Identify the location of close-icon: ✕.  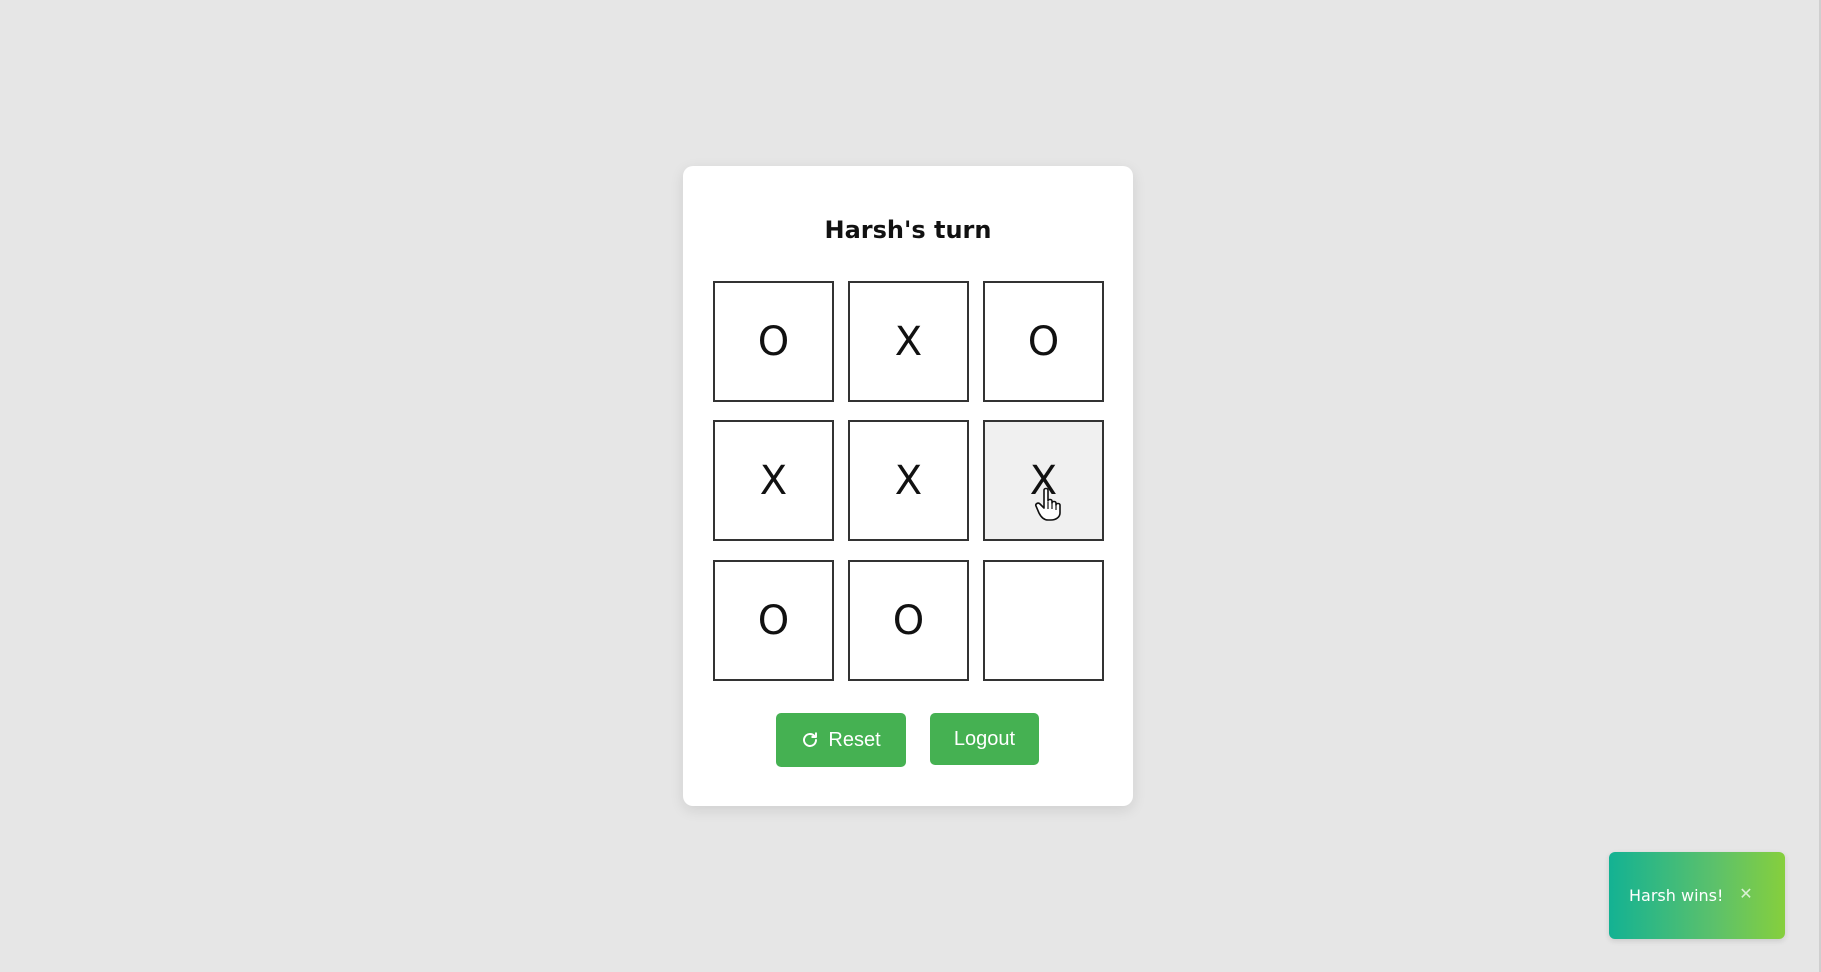
(1746, 893).